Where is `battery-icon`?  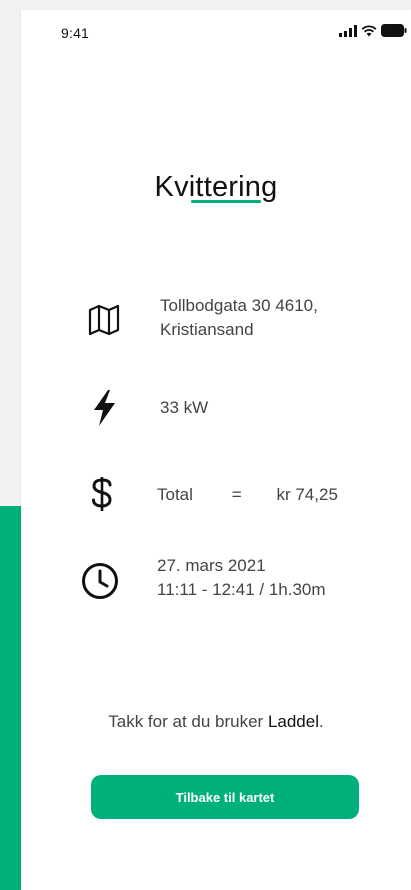 battery-icon is located at coordinates (394, 30).